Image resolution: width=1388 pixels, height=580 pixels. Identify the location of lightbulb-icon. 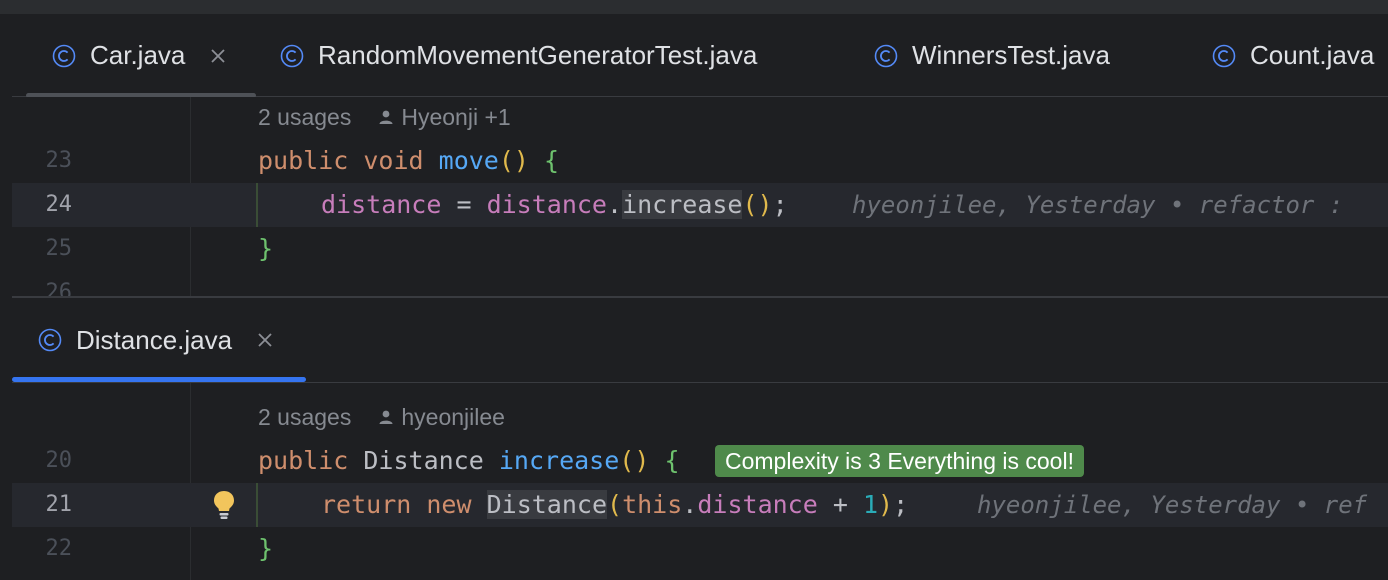
(224, 505).